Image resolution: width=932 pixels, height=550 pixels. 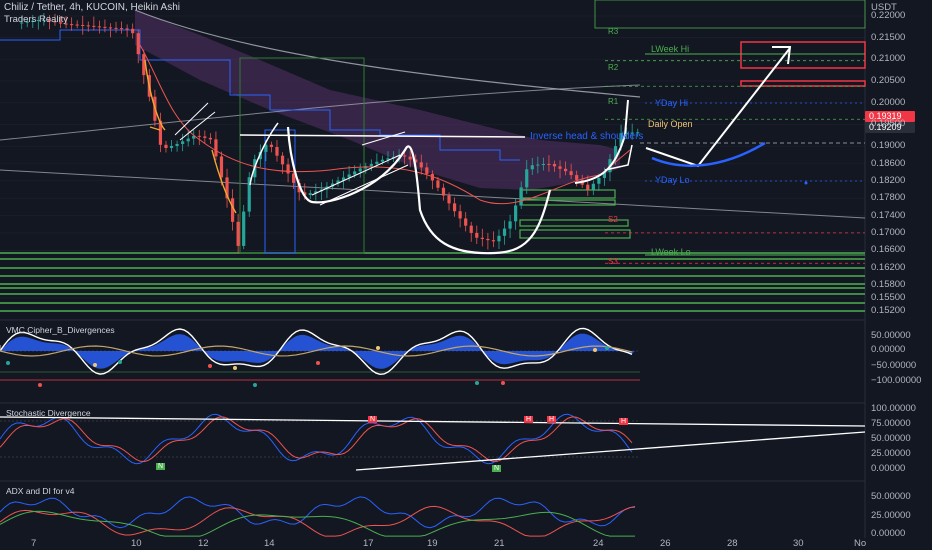 What do you see at coordinates (891, 515) in the screenshot?
I see `adx-tick: 25.00000` at bounding box center [891, 515].